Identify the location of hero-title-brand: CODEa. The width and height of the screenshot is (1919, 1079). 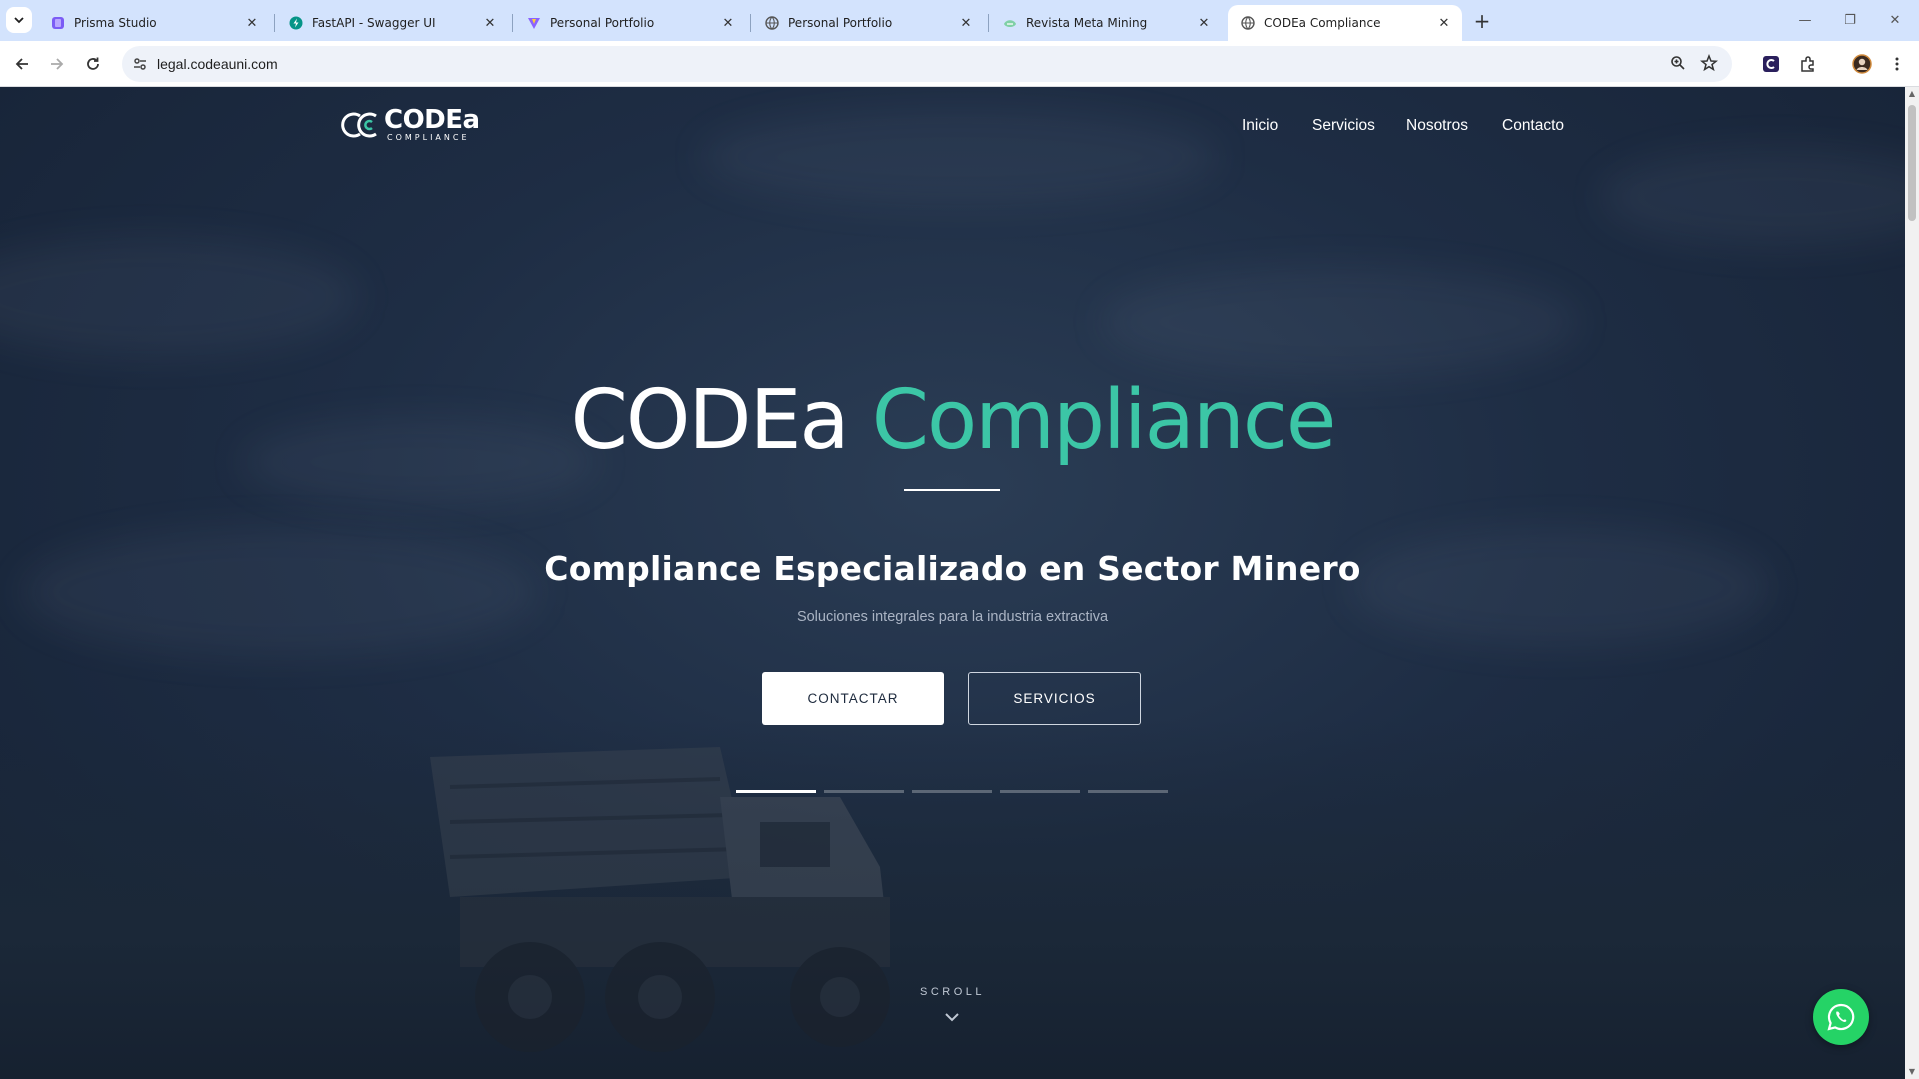
(710, 420).